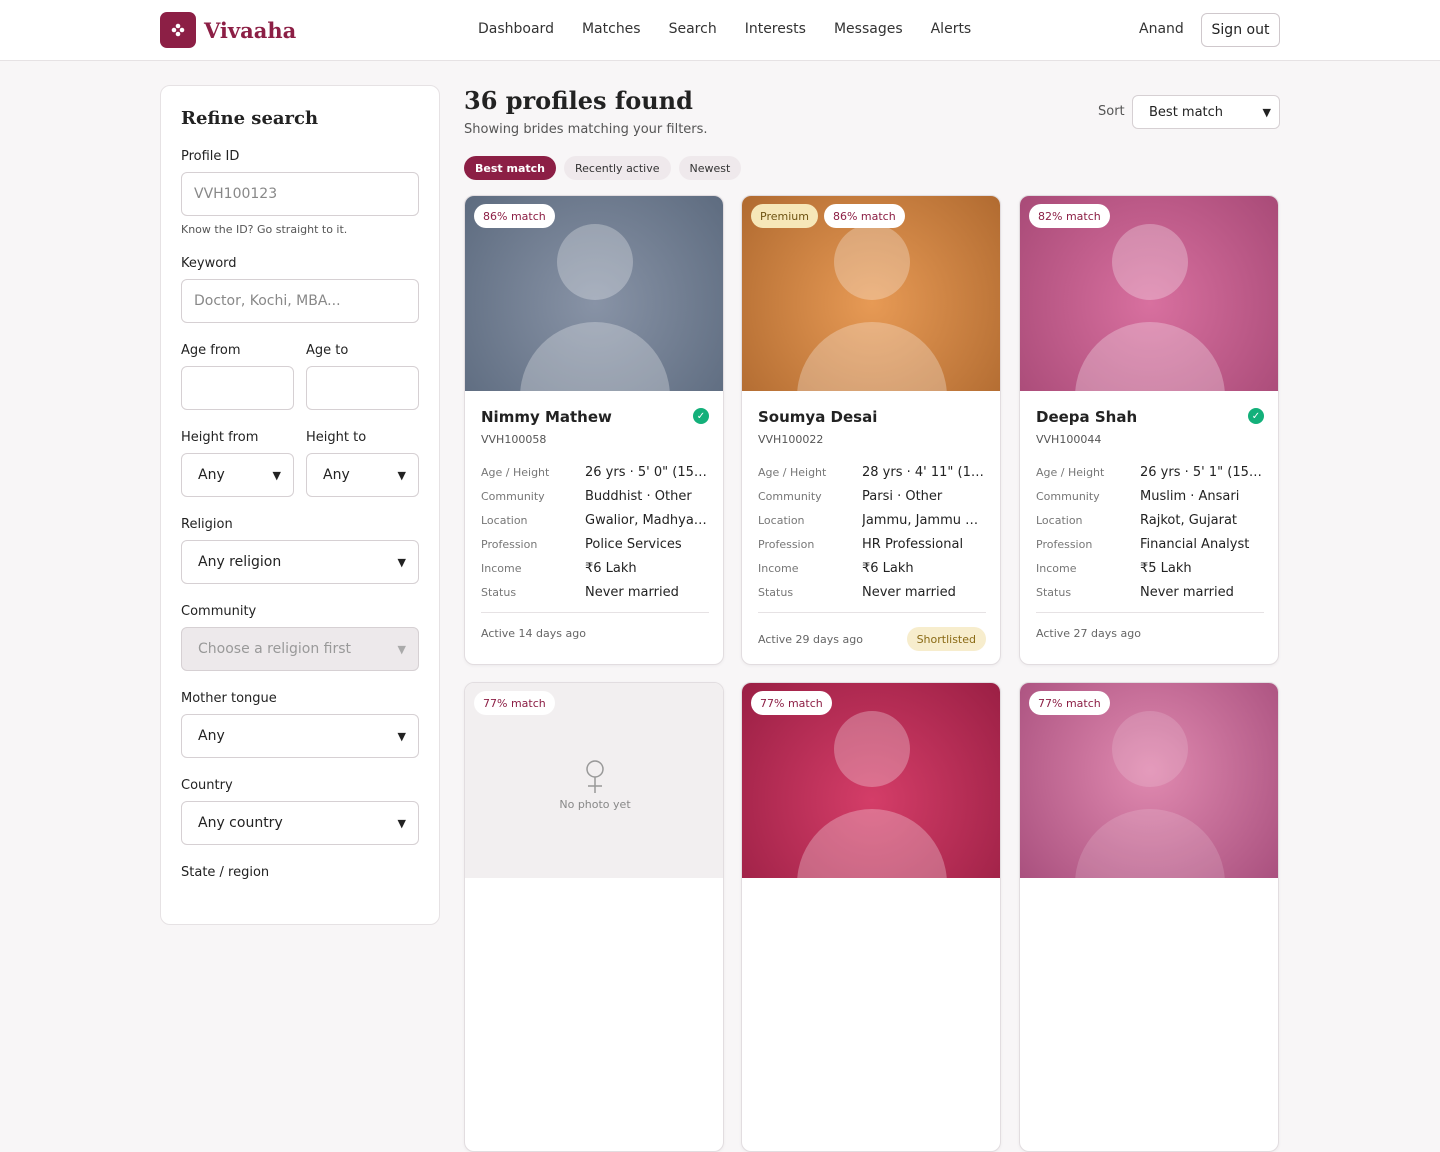  Describe the element at coordinates (595, 417) in the screenshot. I see `profile-name: Nimmy Mathew` at that location.